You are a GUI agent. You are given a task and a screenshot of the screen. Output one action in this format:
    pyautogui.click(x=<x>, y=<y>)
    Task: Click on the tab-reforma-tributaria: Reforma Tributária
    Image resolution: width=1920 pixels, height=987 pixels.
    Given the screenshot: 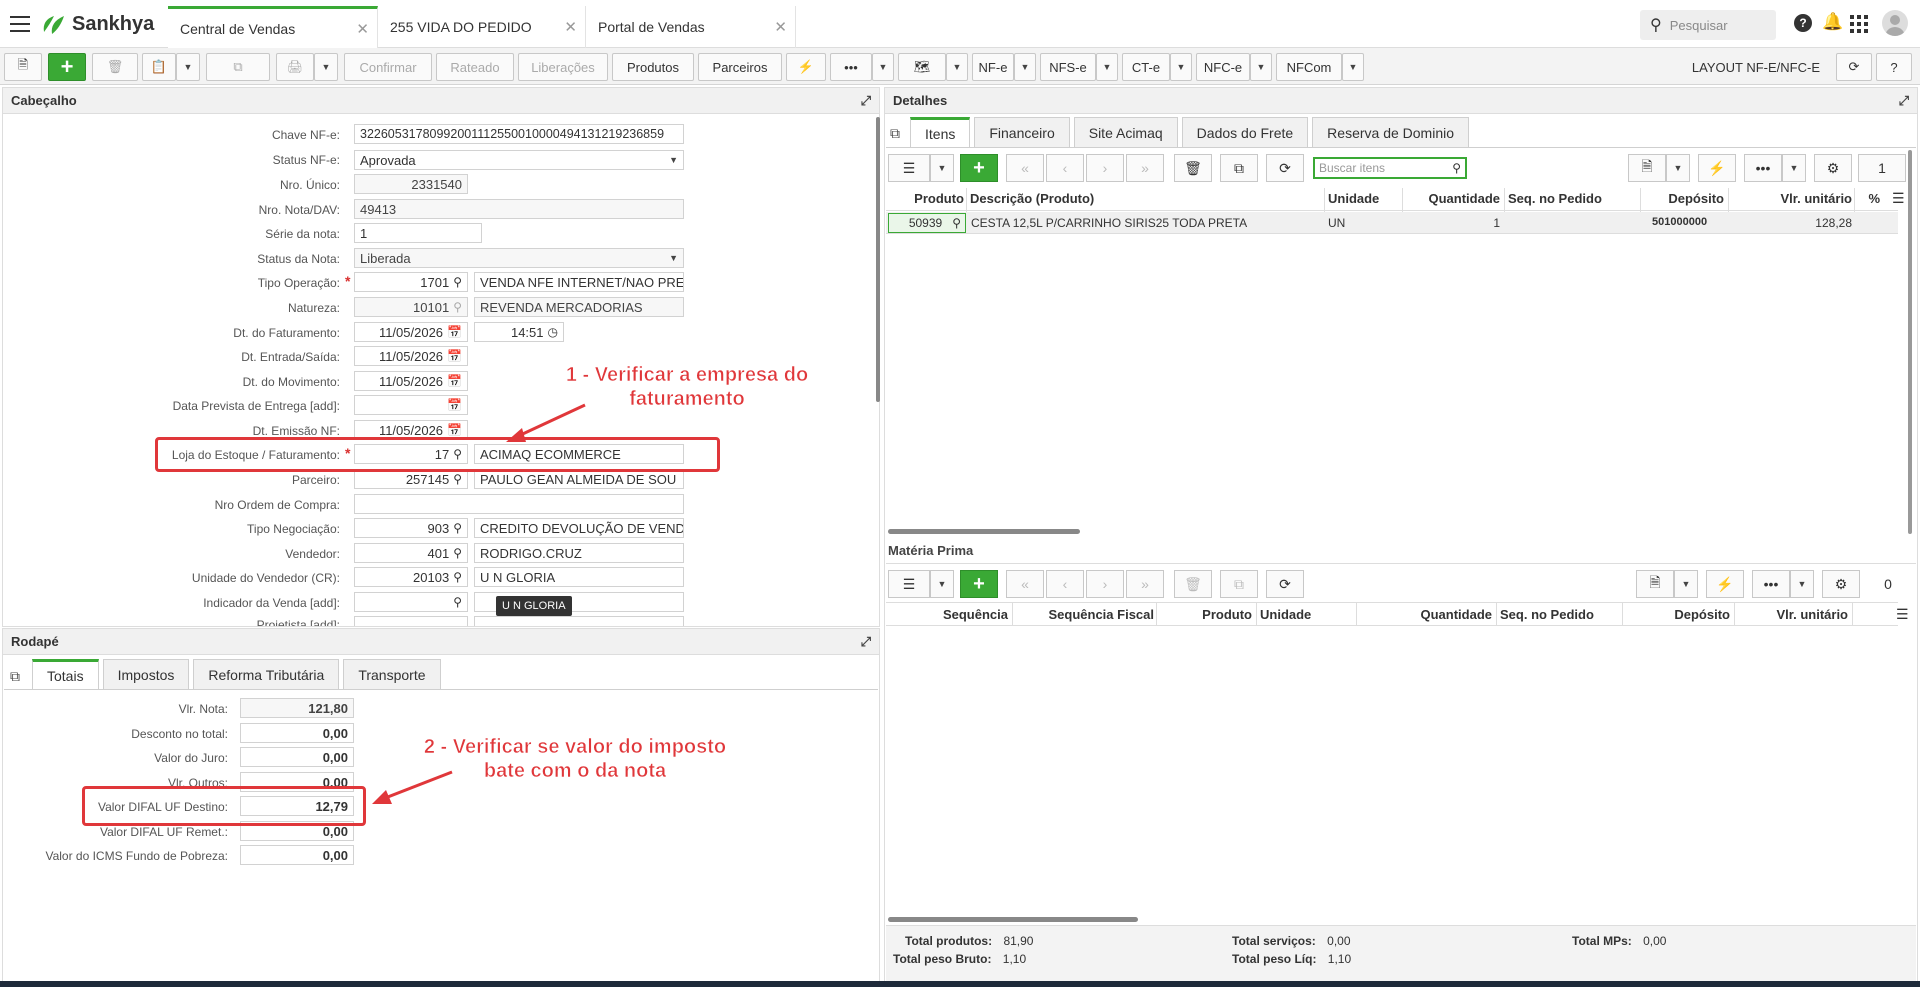 What is the action you would take?
    pyautogui.click(x=266, y=674)
    